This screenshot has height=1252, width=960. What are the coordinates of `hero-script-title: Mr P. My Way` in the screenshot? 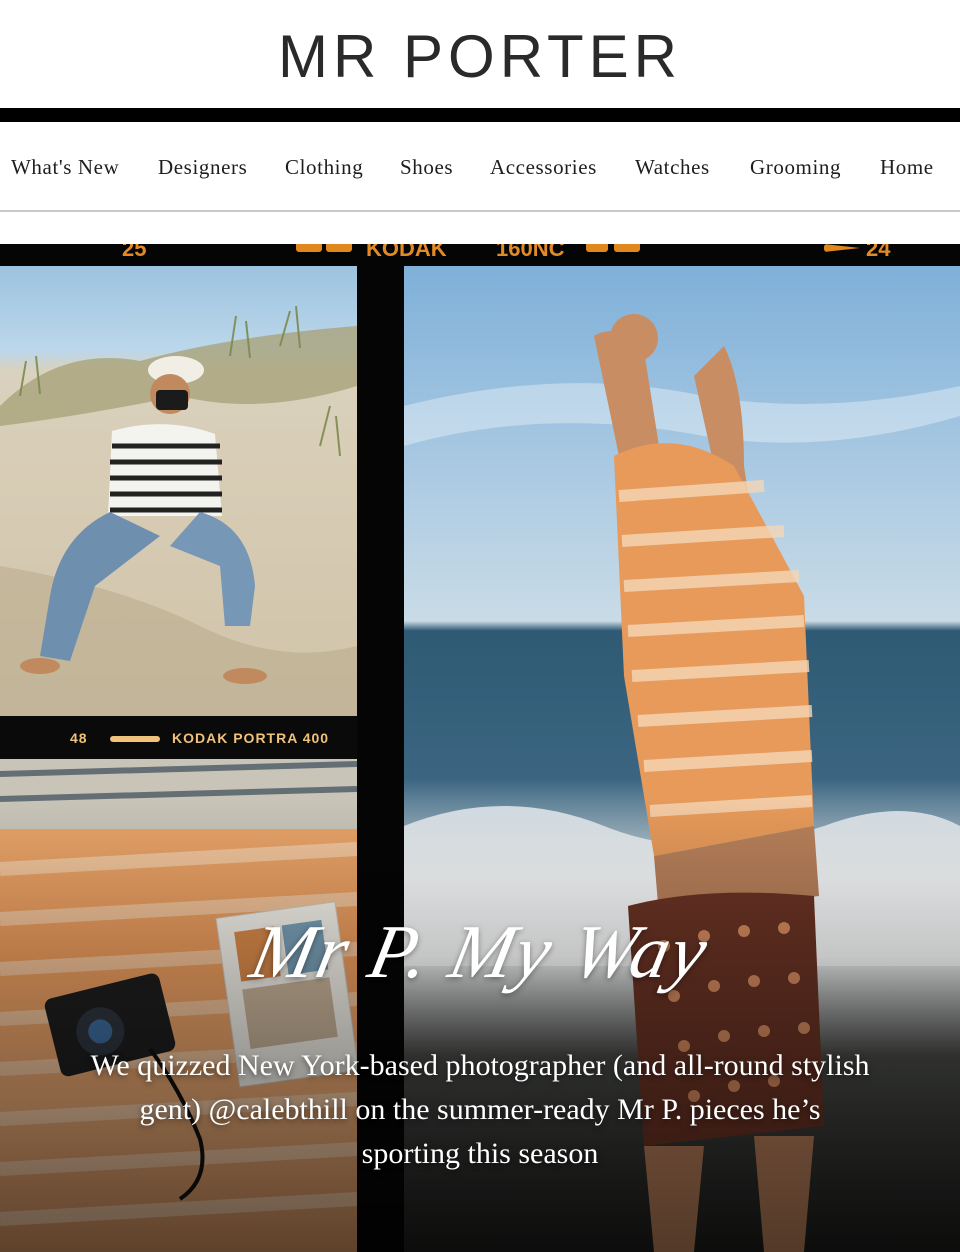 It's located at (480, 952).